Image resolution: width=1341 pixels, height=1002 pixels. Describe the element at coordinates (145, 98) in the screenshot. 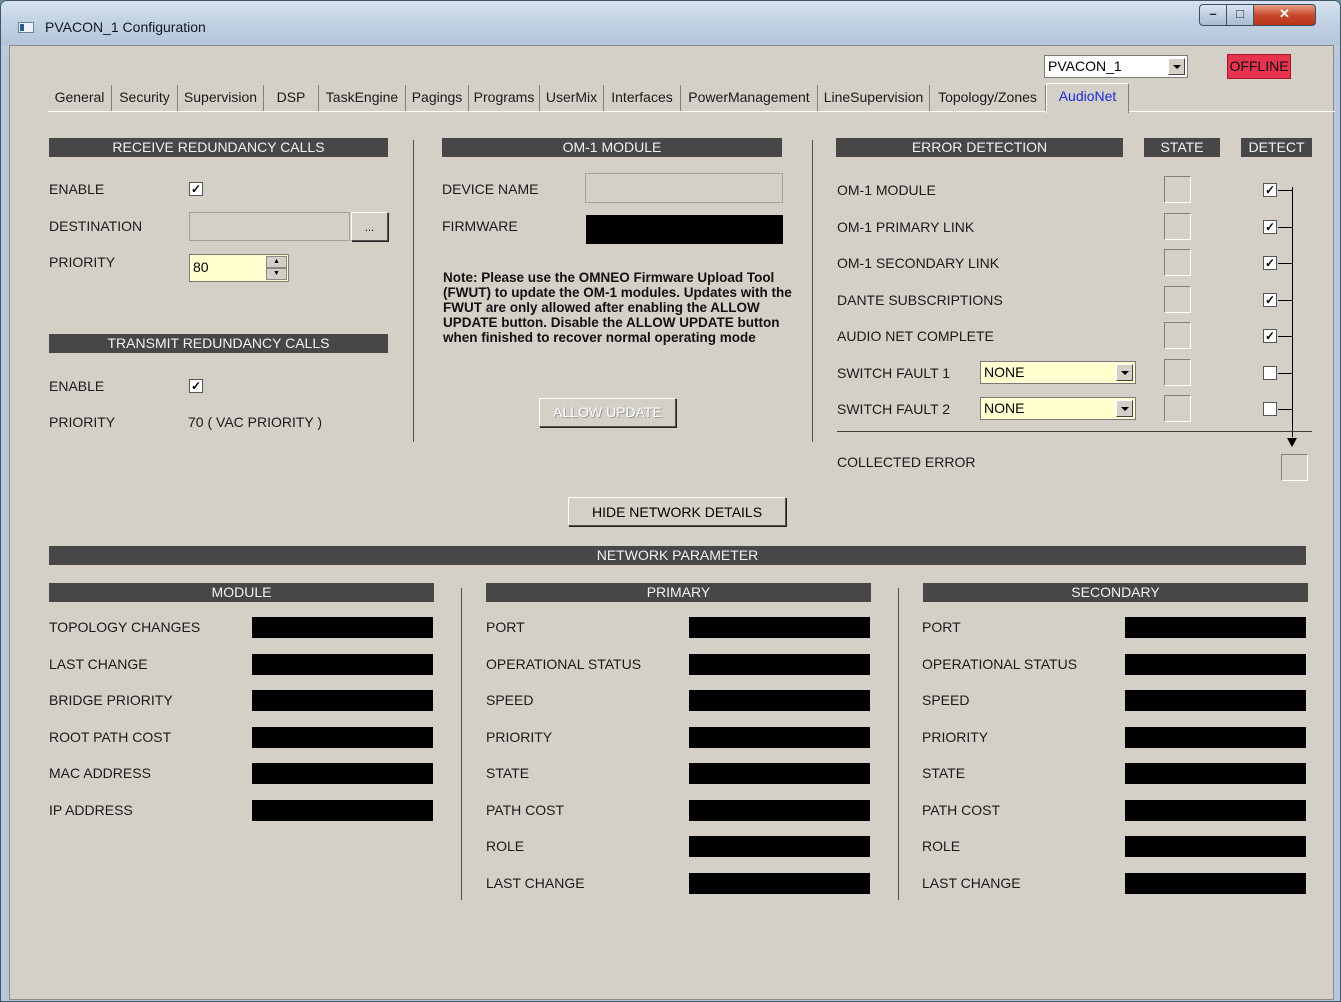

I see `tab-security: Security` at that location.